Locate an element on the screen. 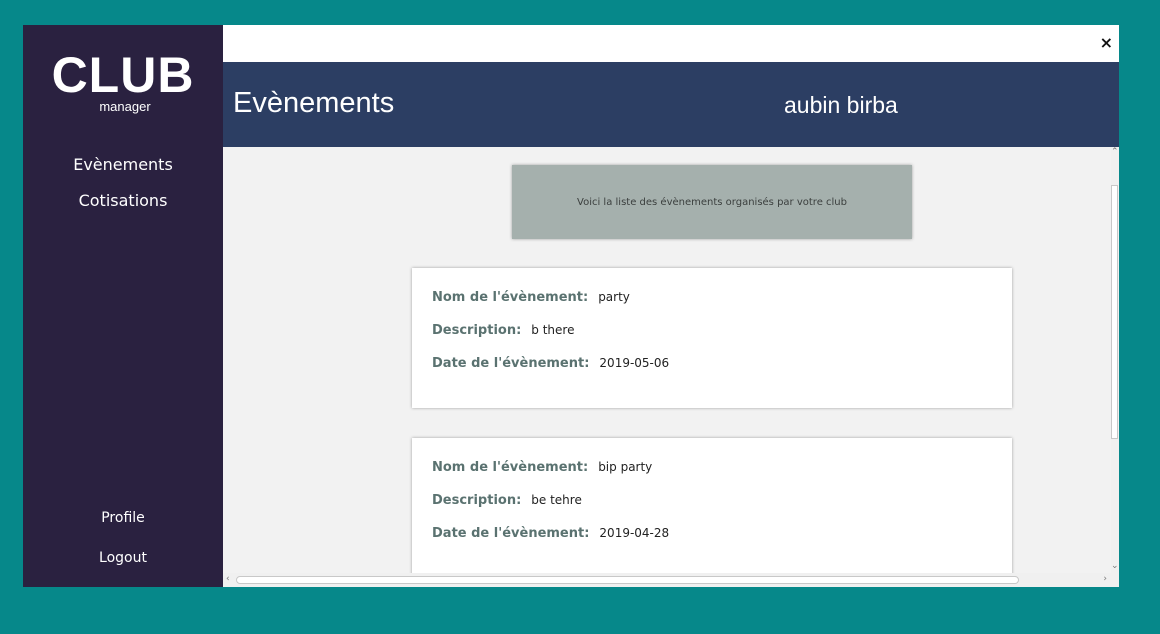 This screenshot has height=634, width=1160. user-name: aubin birba is located at coordinates (841, 105).